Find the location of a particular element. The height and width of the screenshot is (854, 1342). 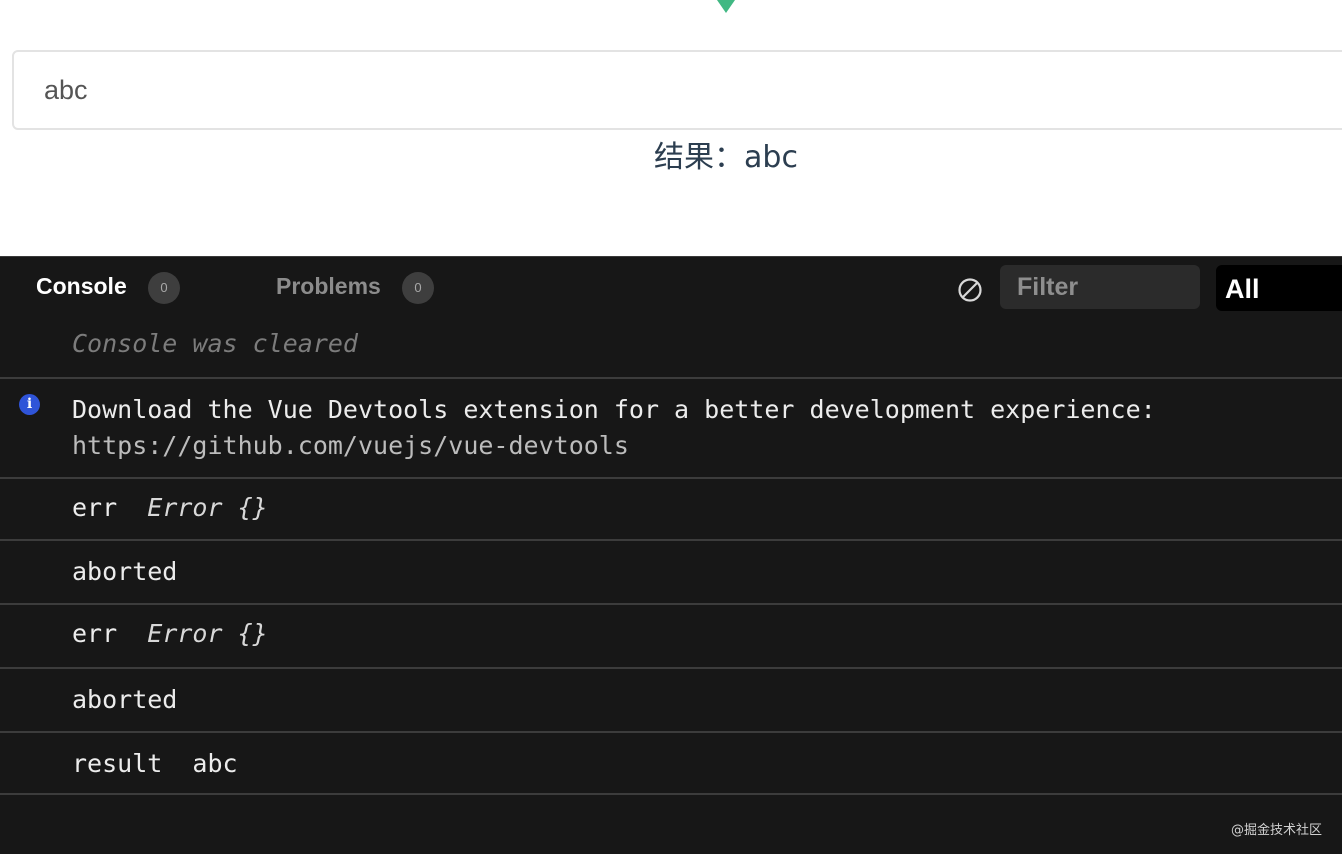

log-label: result is located at coordinates (117, 763).